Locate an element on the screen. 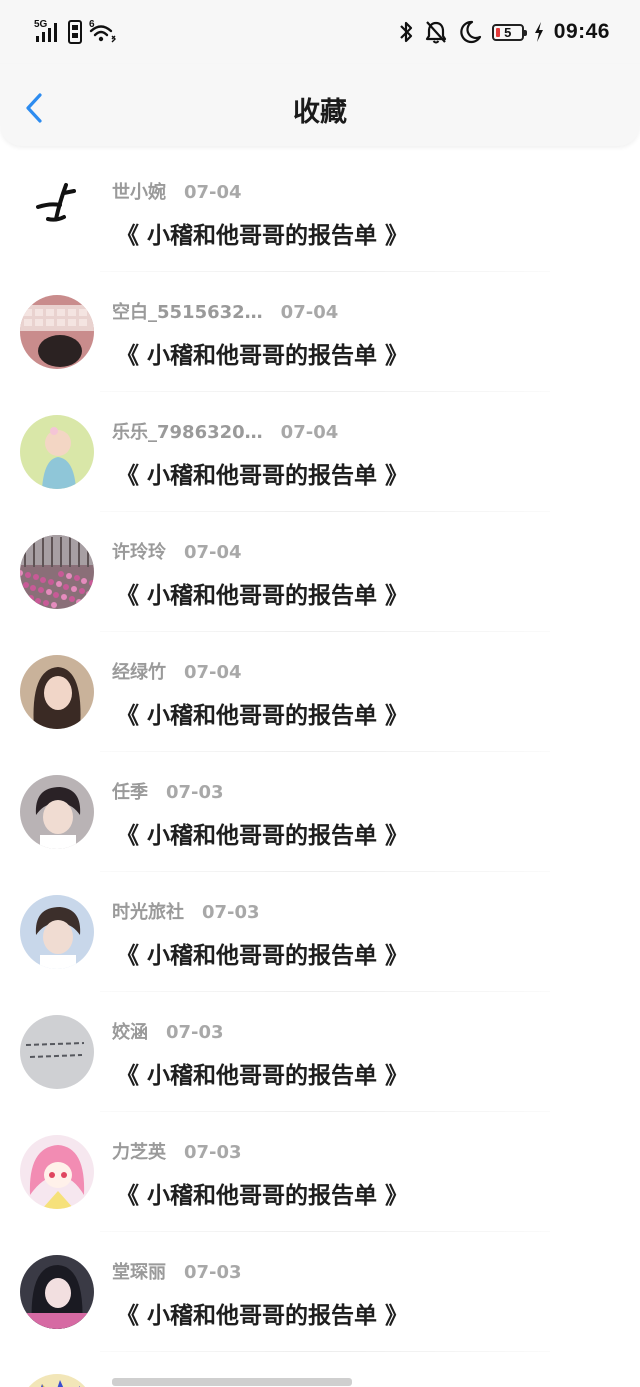  list-item: 许玲玲 07-04 《 小稽和他哥哥的报告单 》 is located at coordinates (320, 572).